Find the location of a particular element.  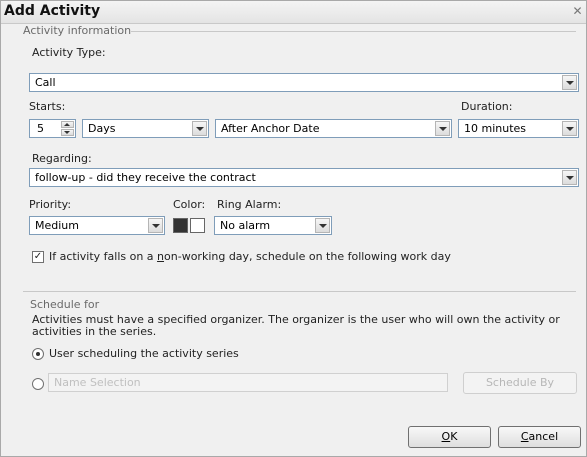

nonworking-text-before: If activity falls on a is located at coordinates (103, 256).